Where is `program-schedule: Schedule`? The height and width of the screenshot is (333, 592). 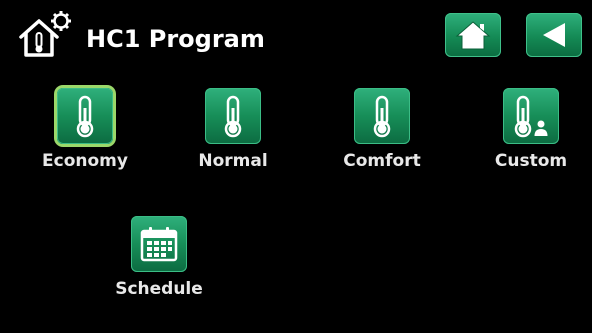
program-schedule: Schedule is located at coordinates (159, 266).